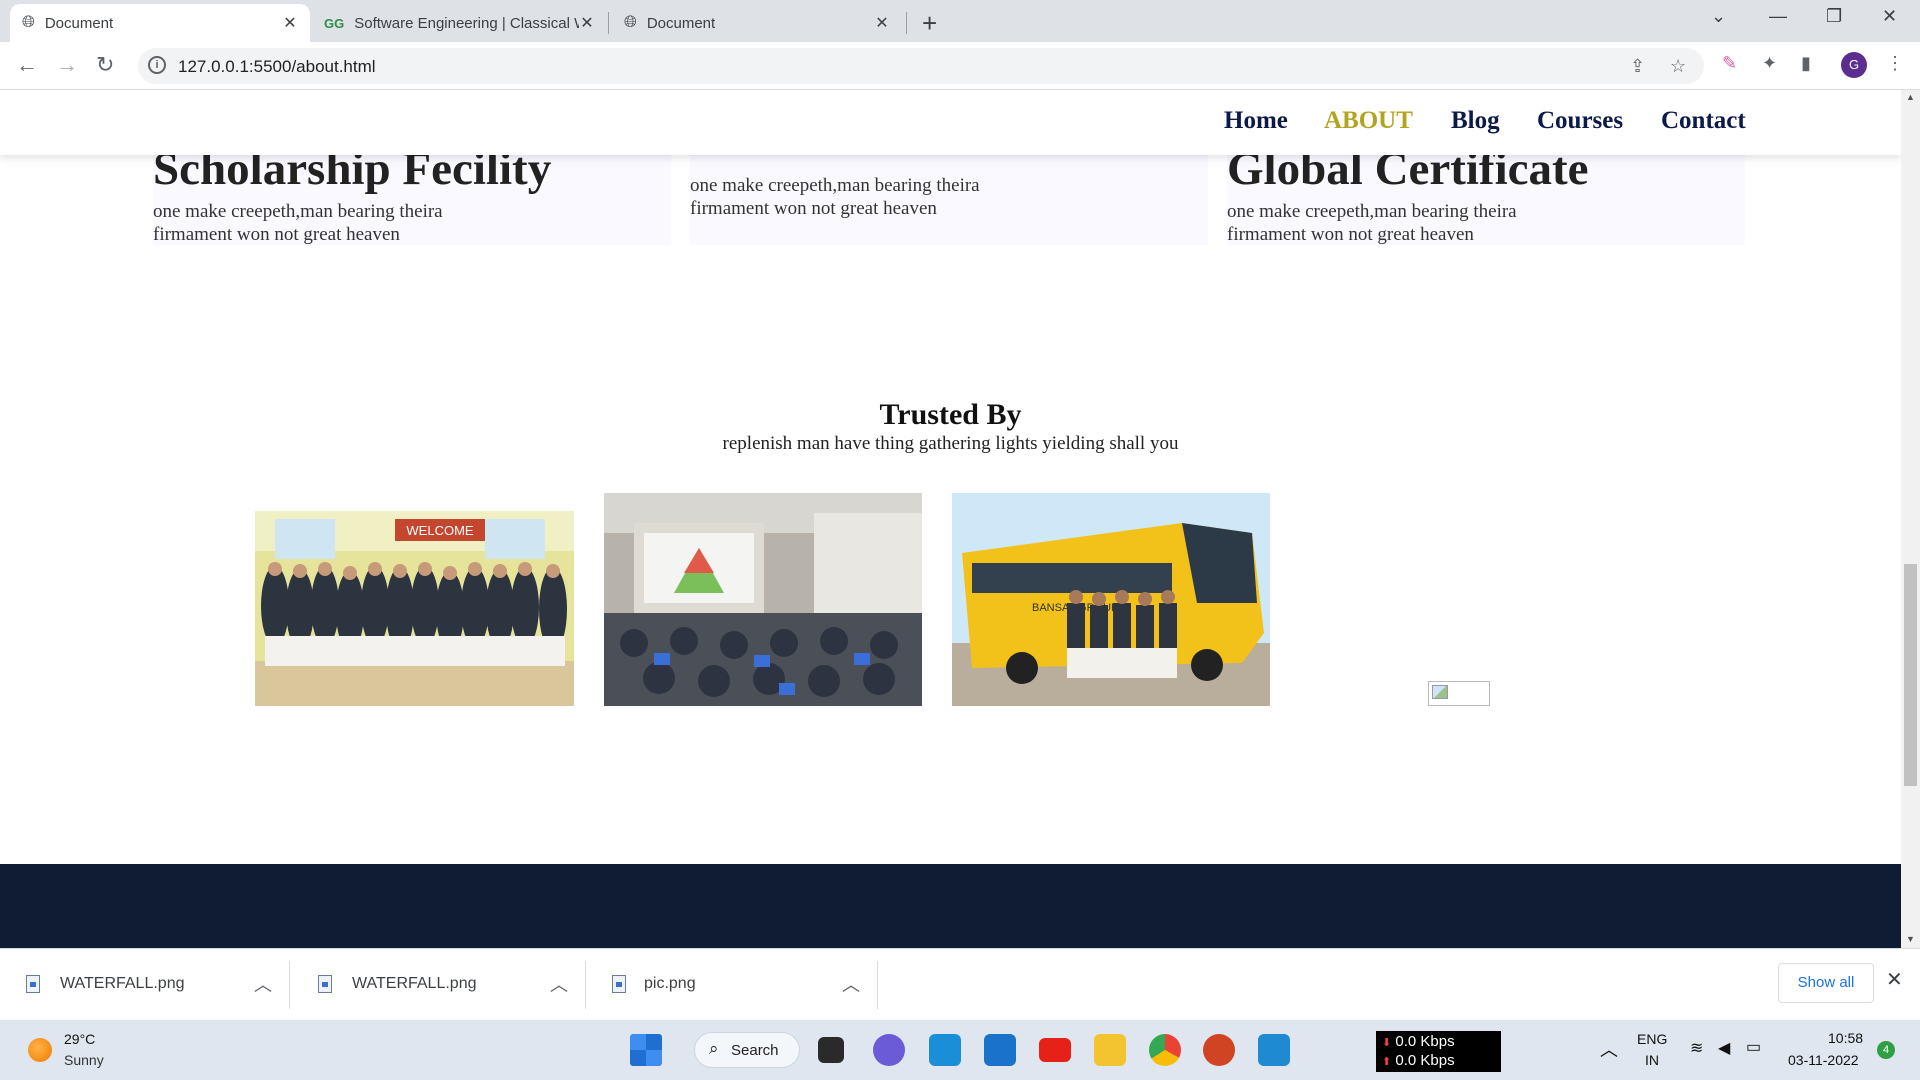 The height and width of the screenshot is (1080, 1920). What do you see at coordinates (1055, 1050) in the screenshot?
I see `youtube-icon` at bounding box center [1055, 1050].